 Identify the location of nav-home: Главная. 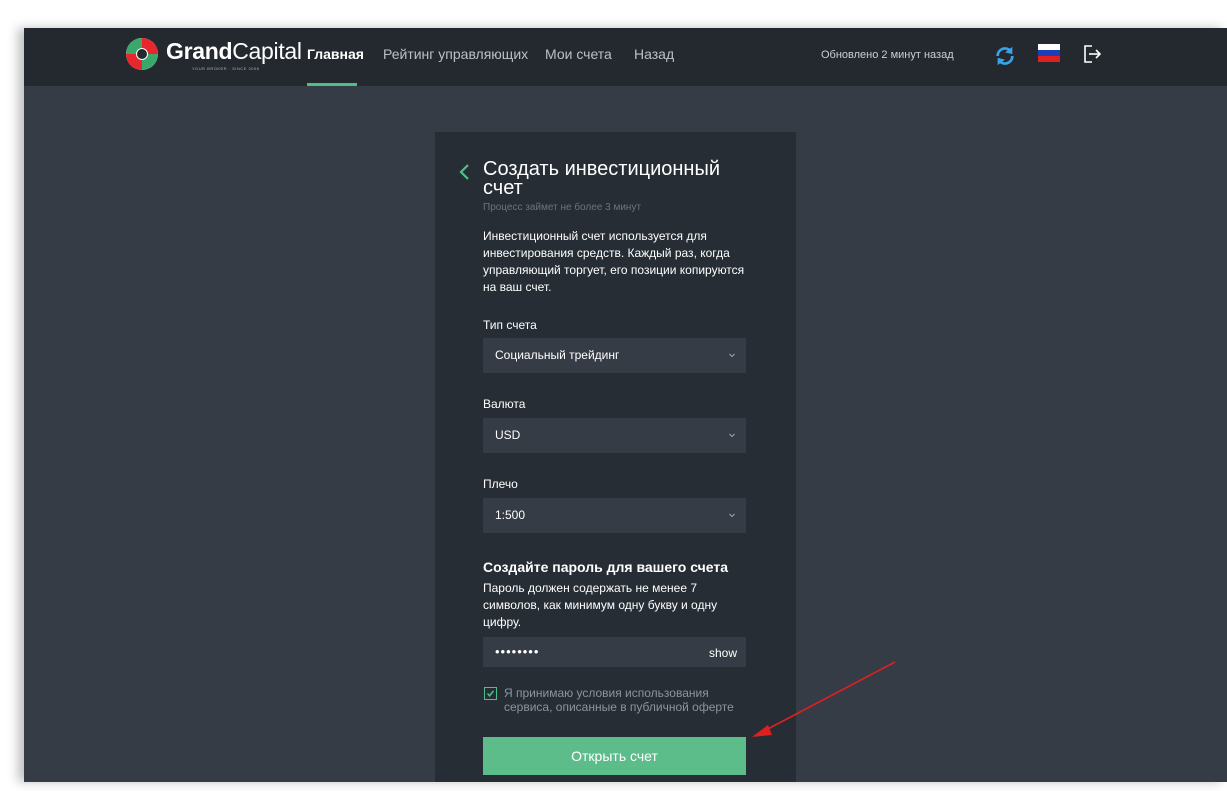
(335, 54).